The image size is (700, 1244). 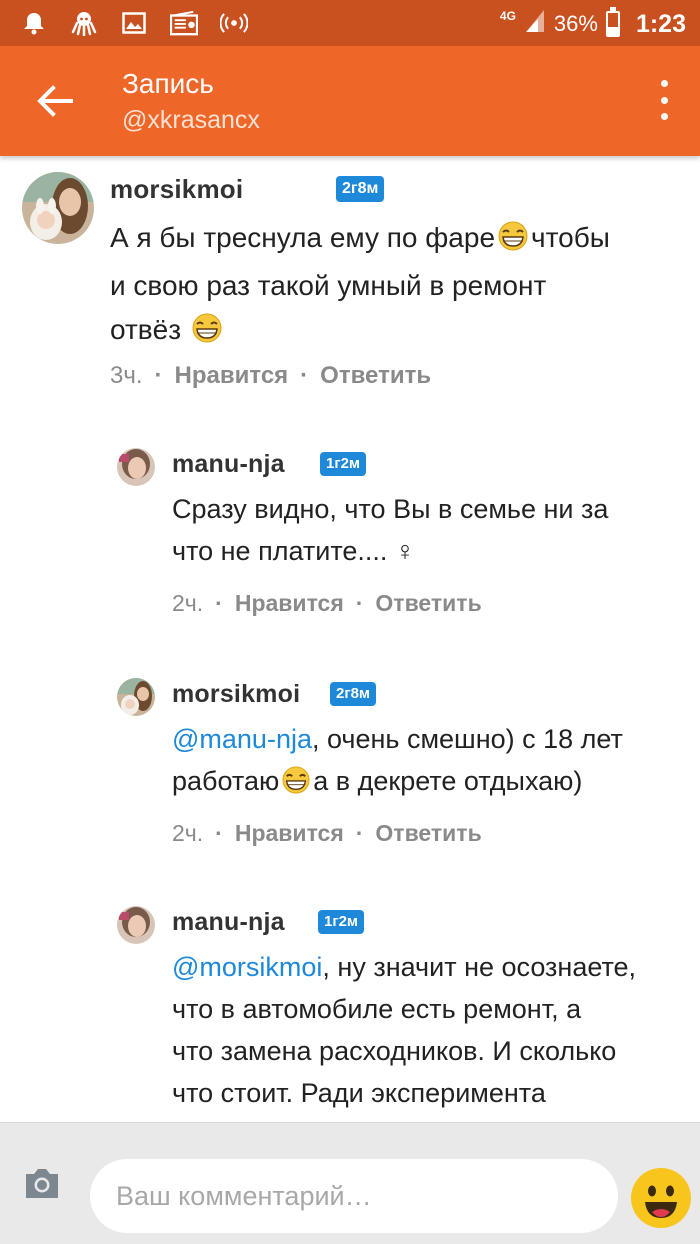 I want to click on image-icon, so click(x=134, y=23).